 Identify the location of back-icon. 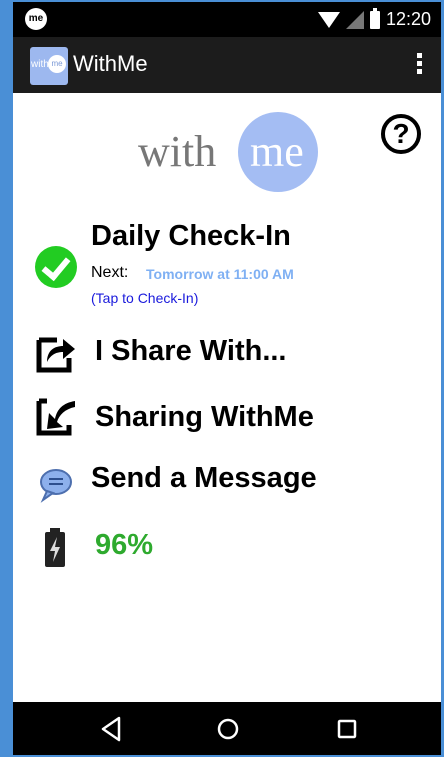
(111, 728).